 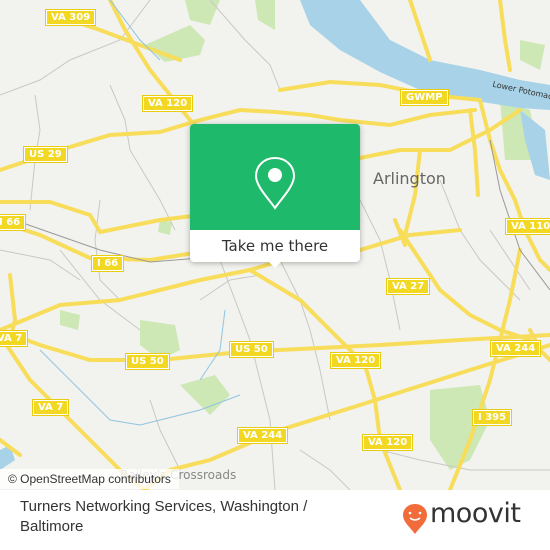 What do you see at coordinates (424, 97) in the screenshot?
I see `shield-gwmp: GWMP` at bounding box center [424, 97].